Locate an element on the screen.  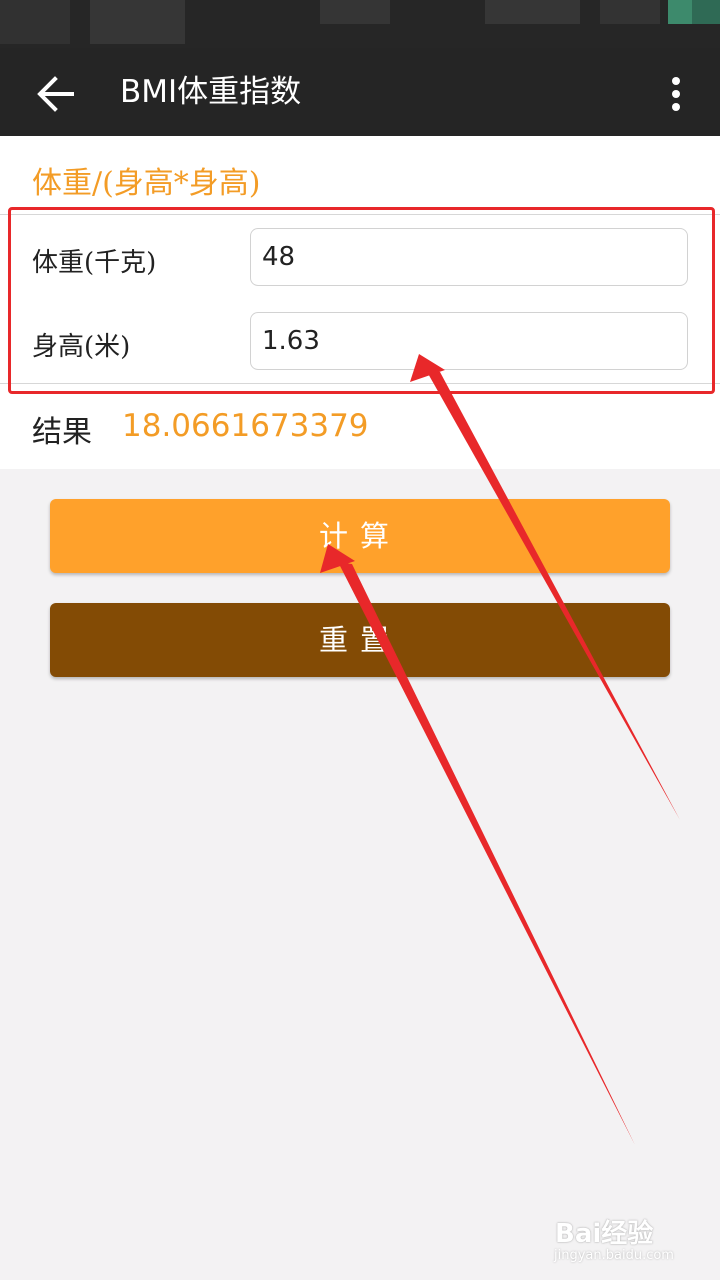
baidu-watermark: Bai经验 is located at coordinates (604, 1234).